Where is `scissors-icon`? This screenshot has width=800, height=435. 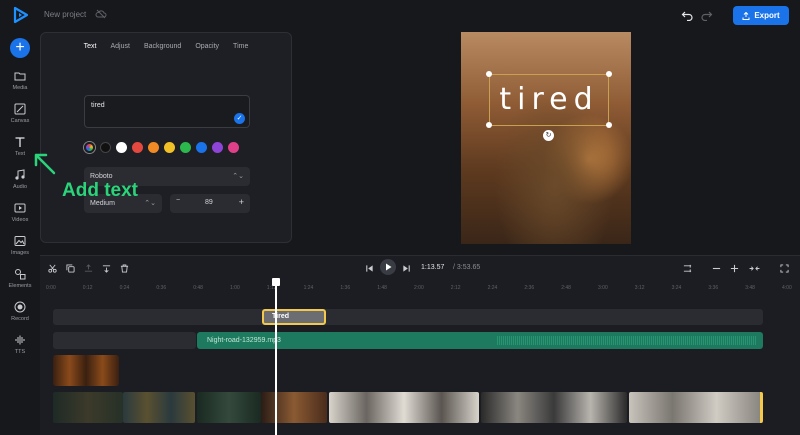
scissors-icon is located at coordinates (52, 268).